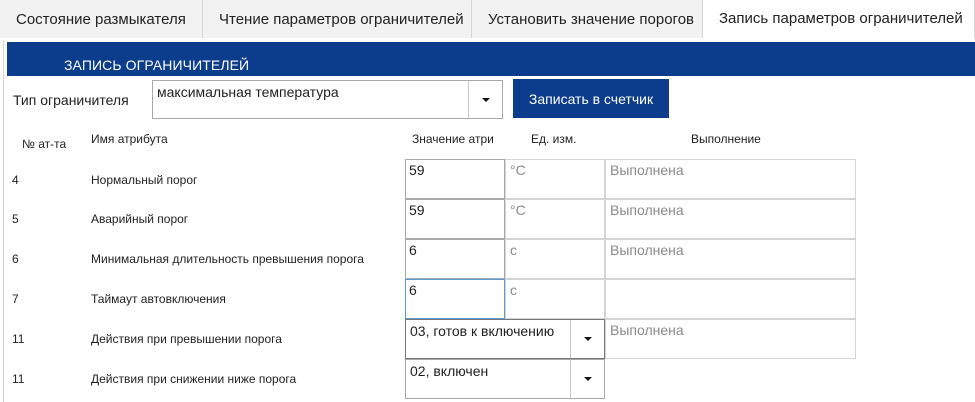 The width and height of the screenshot is (975, 402). Describe the element at coordinates (71, 100) in the screenshot. I see `limiter-type-label: Тип ограничителя` at that location.